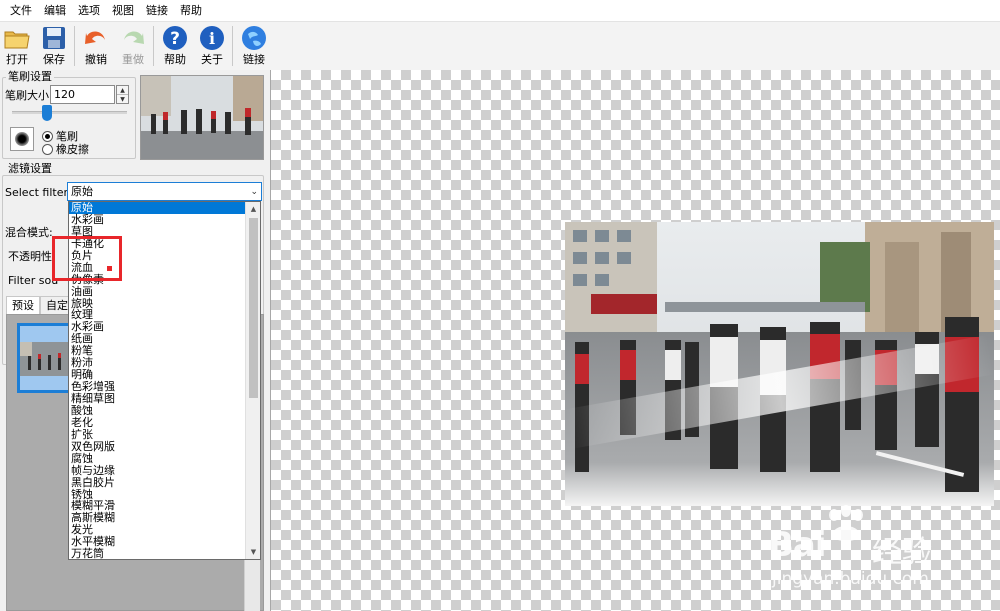 This screenshot has width=1000, height=611. What do you see at coordinates (23, 305) in the screenshot?
I see `tab-presets: 预设` at bounding box center [23, 305].